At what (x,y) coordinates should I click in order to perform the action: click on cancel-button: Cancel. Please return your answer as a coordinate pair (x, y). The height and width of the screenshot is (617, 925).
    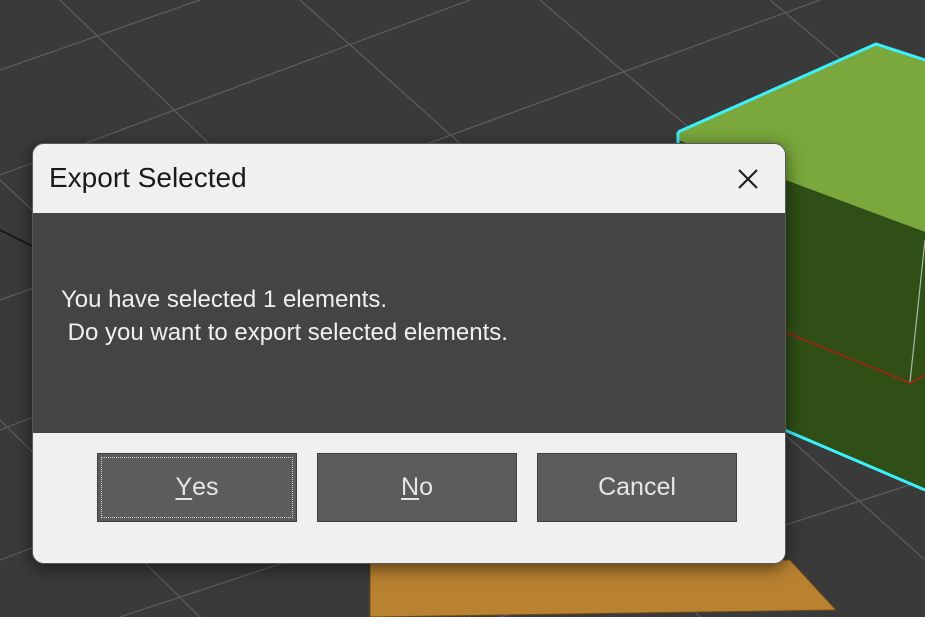
    Looking at the image, I should click on (637, 487).